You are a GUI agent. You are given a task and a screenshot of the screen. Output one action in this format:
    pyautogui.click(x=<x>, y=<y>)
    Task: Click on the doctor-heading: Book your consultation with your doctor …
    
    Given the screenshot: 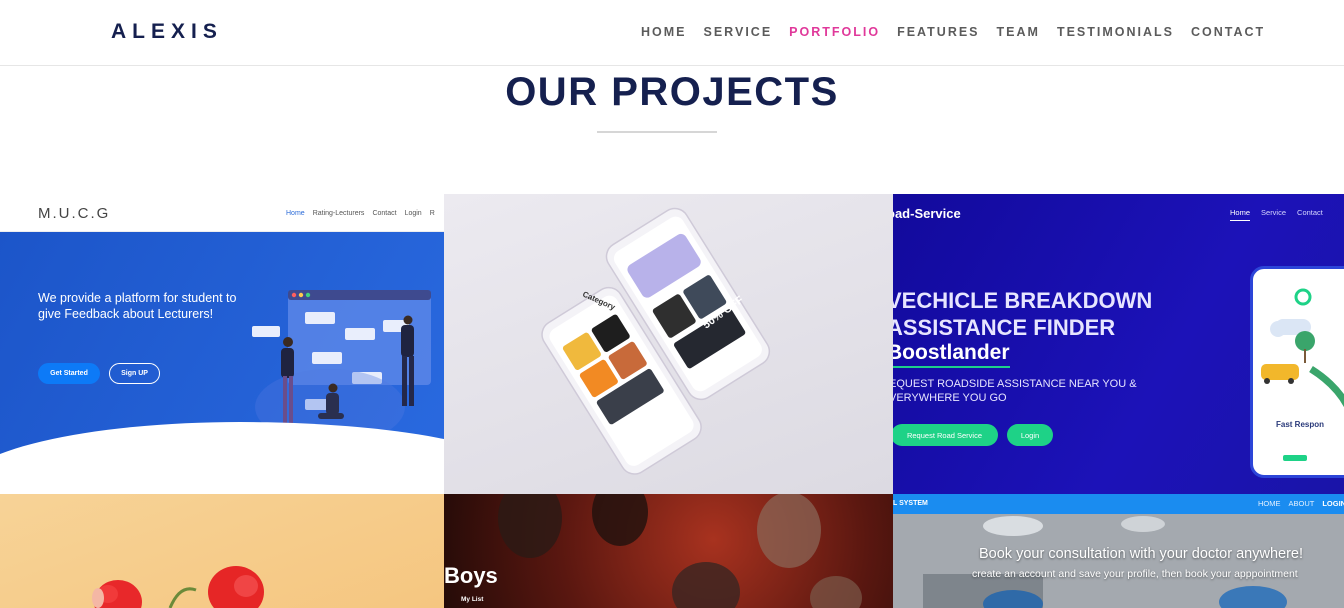 What is the action you would take?
    pyautogui.click(x=1141, y=554)
    